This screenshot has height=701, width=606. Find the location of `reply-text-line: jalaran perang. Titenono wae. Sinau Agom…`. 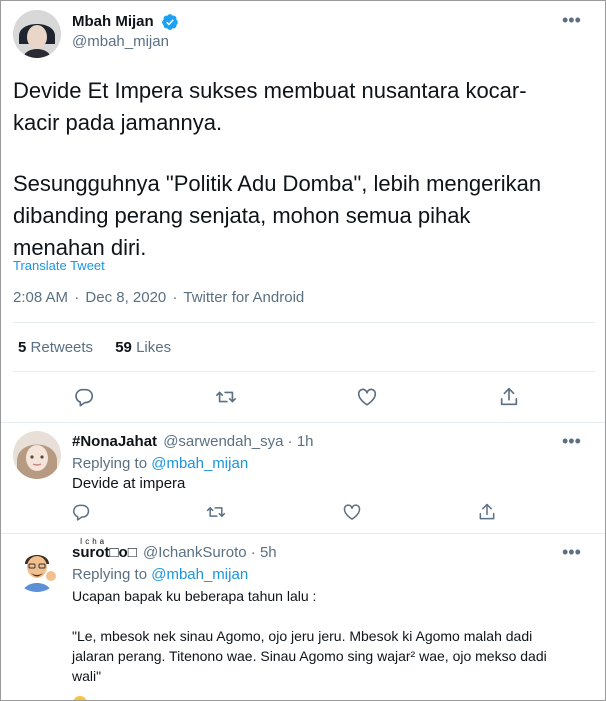

reply-text-line: jalaran perang. Titenono wae. Sinau Agom… is located at coordinates (309, 656).